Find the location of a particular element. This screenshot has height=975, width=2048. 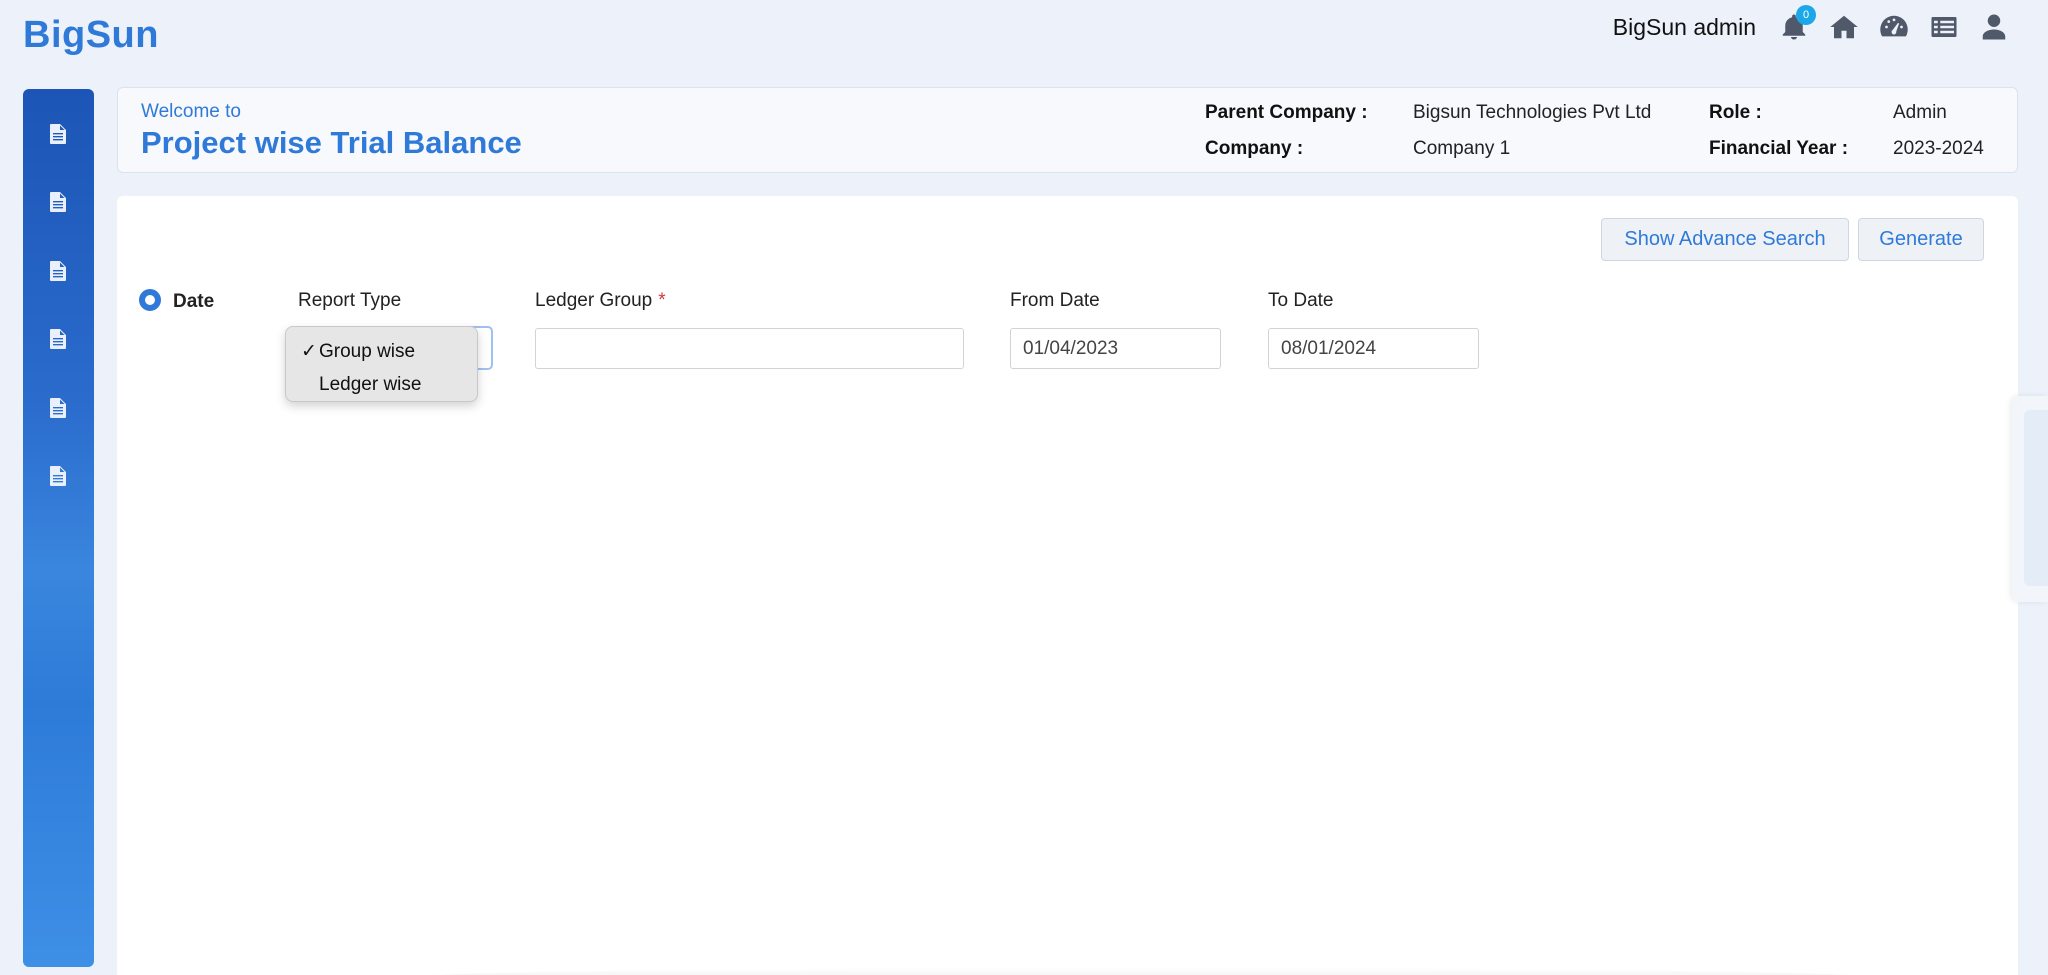

to-date-label: To Date is located at coordinates (1301, 300).